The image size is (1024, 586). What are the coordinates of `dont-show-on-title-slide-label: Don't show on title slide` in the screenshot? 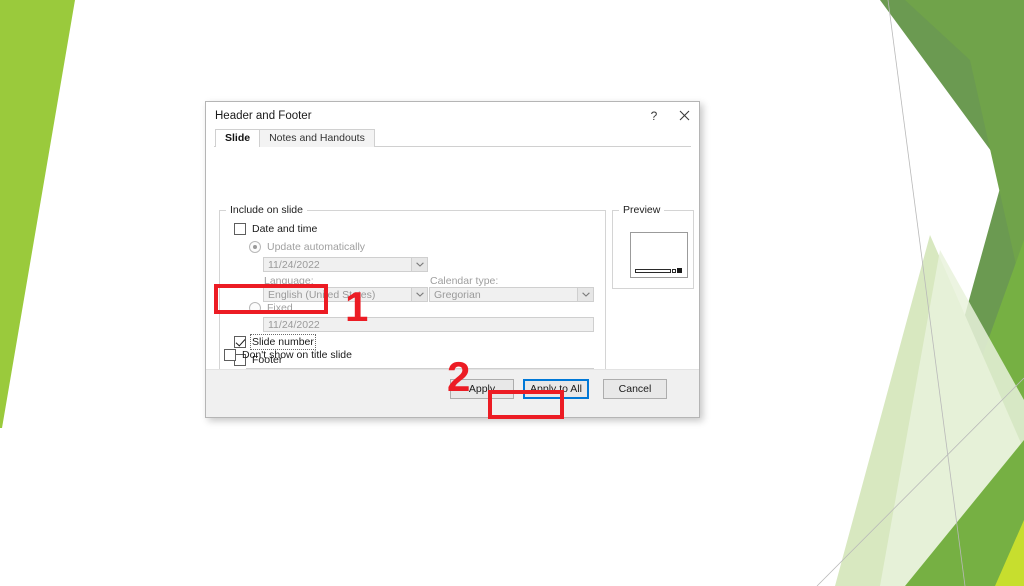 It's located at (297, 355).